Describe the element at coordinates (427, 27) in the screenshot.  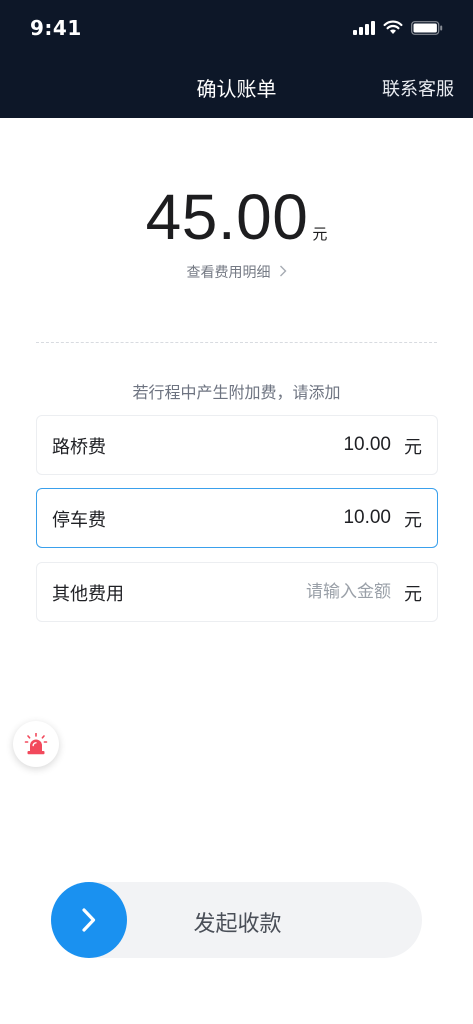
I see `battery-icon` at that location.